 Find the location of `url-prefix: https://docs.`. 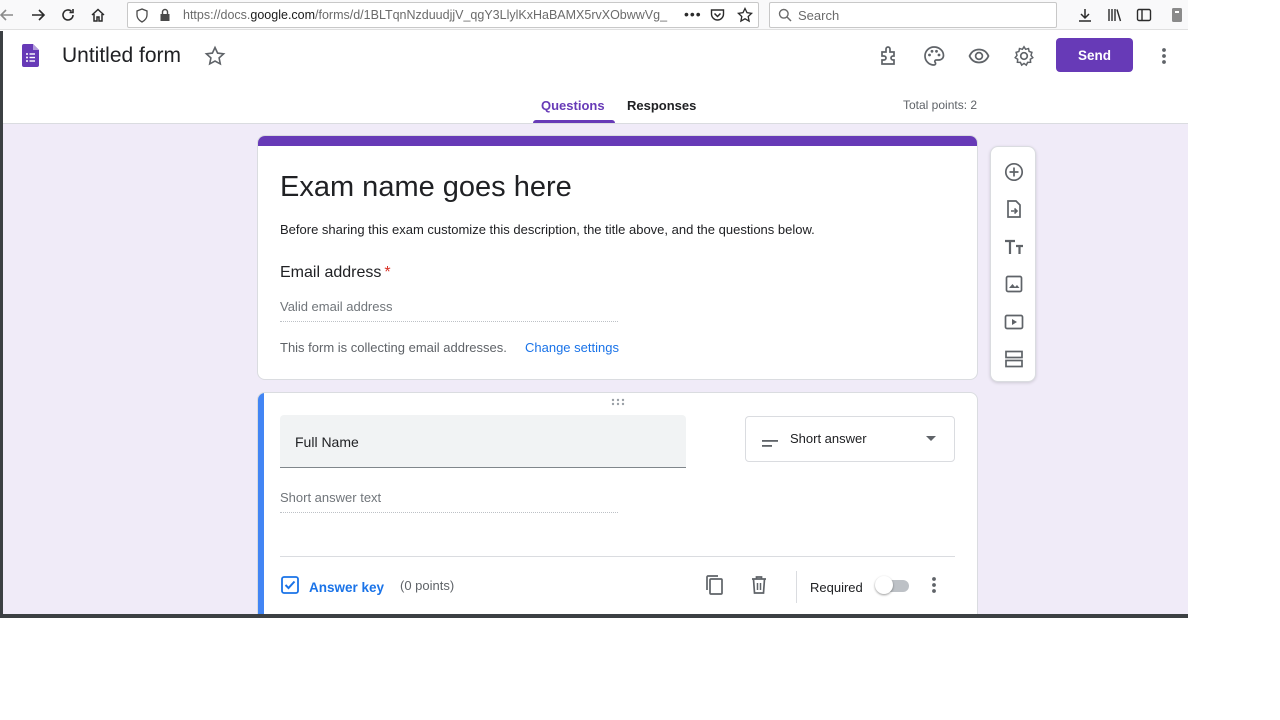

url-prefix: https://docs. is located at coordinates (217, 15).